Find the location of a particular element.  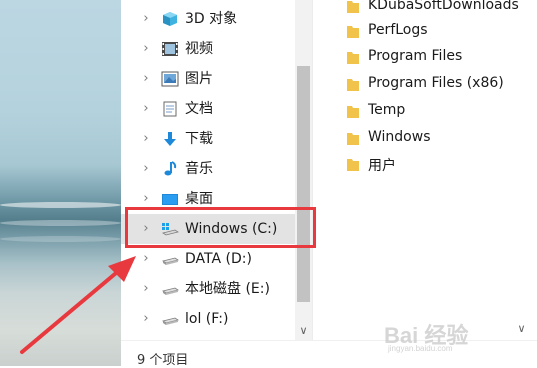

nav-item-label: 3D 对象 is located at coordinates (211, 19).